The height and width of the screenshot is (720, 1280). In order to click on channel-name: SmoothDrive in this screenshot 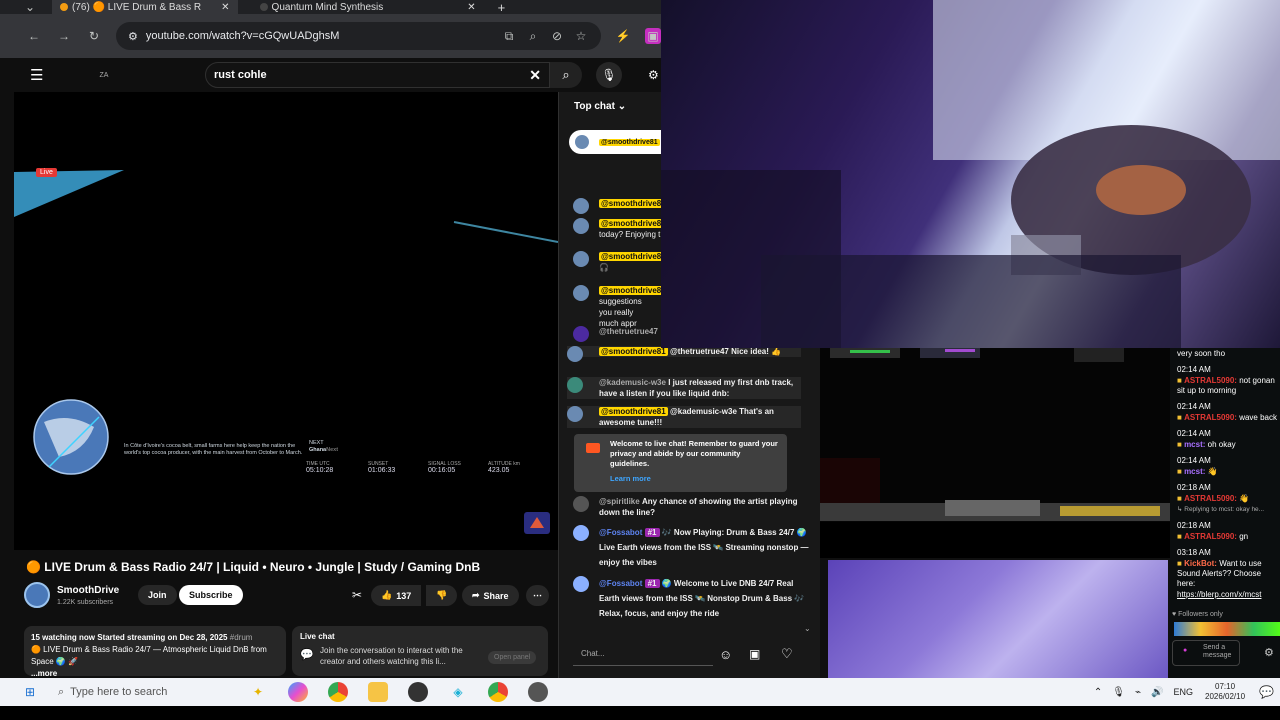, I will do `click(88, 590)`.